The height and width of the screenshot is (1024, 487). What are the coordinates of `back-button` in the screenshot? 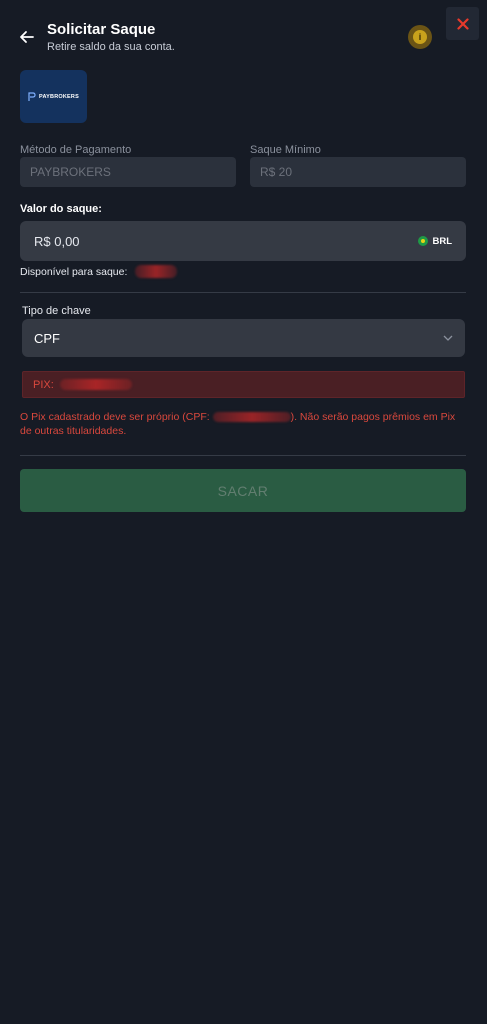 It's located at (27, 37).